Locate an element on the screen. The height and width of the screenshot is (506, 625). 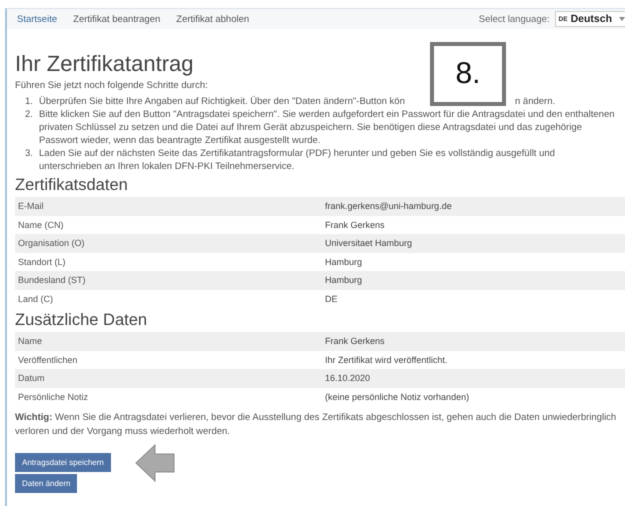
step-marker: 8. is located at coordinates (468, 74).